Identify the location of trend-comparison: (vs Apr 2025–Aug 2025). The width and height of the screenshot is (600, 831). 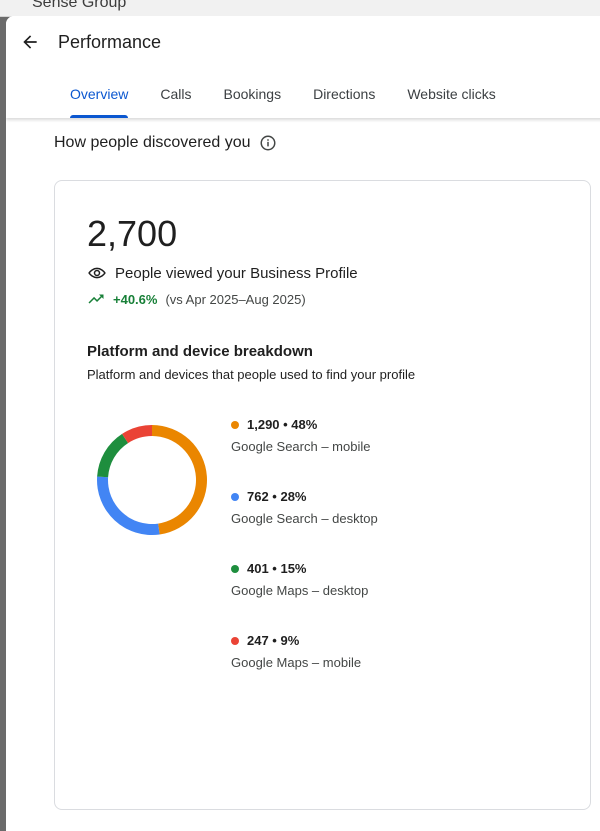
(235, 299).